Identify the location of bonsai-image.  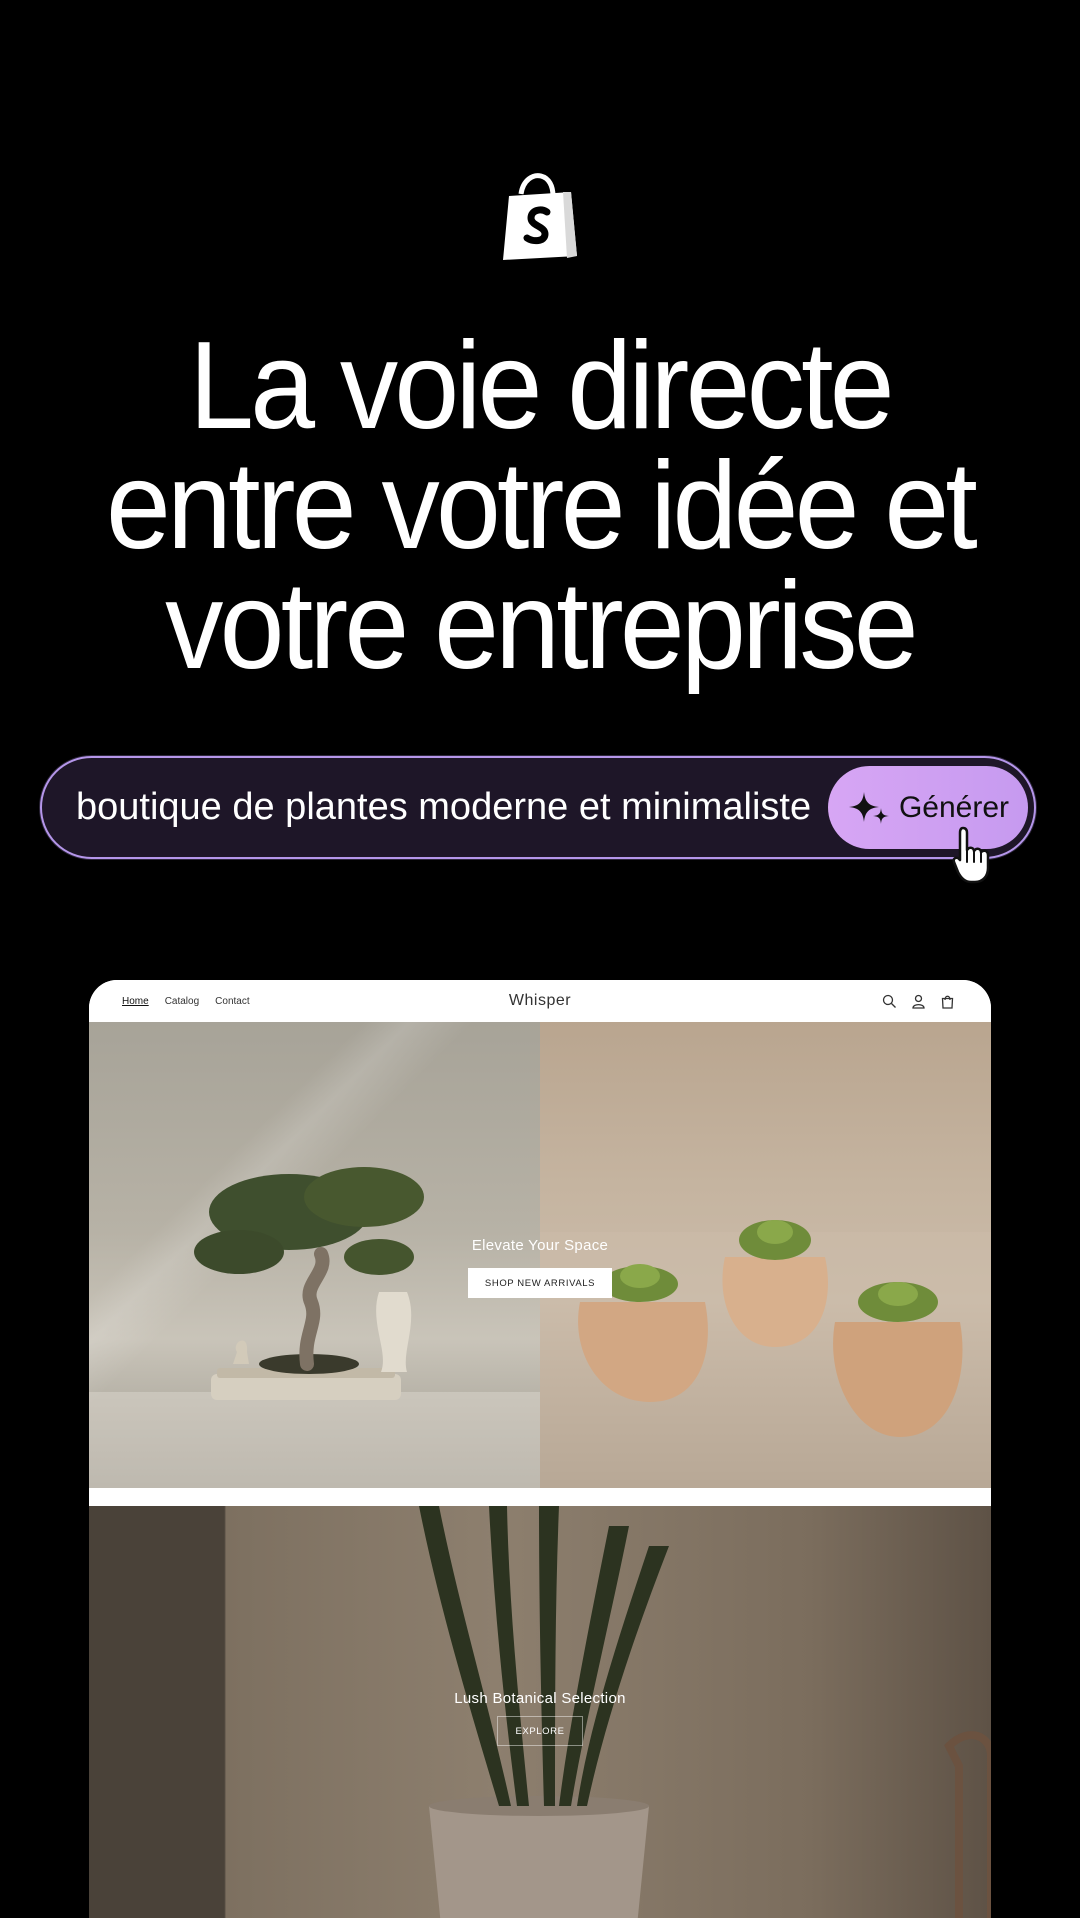
(314, 1255).